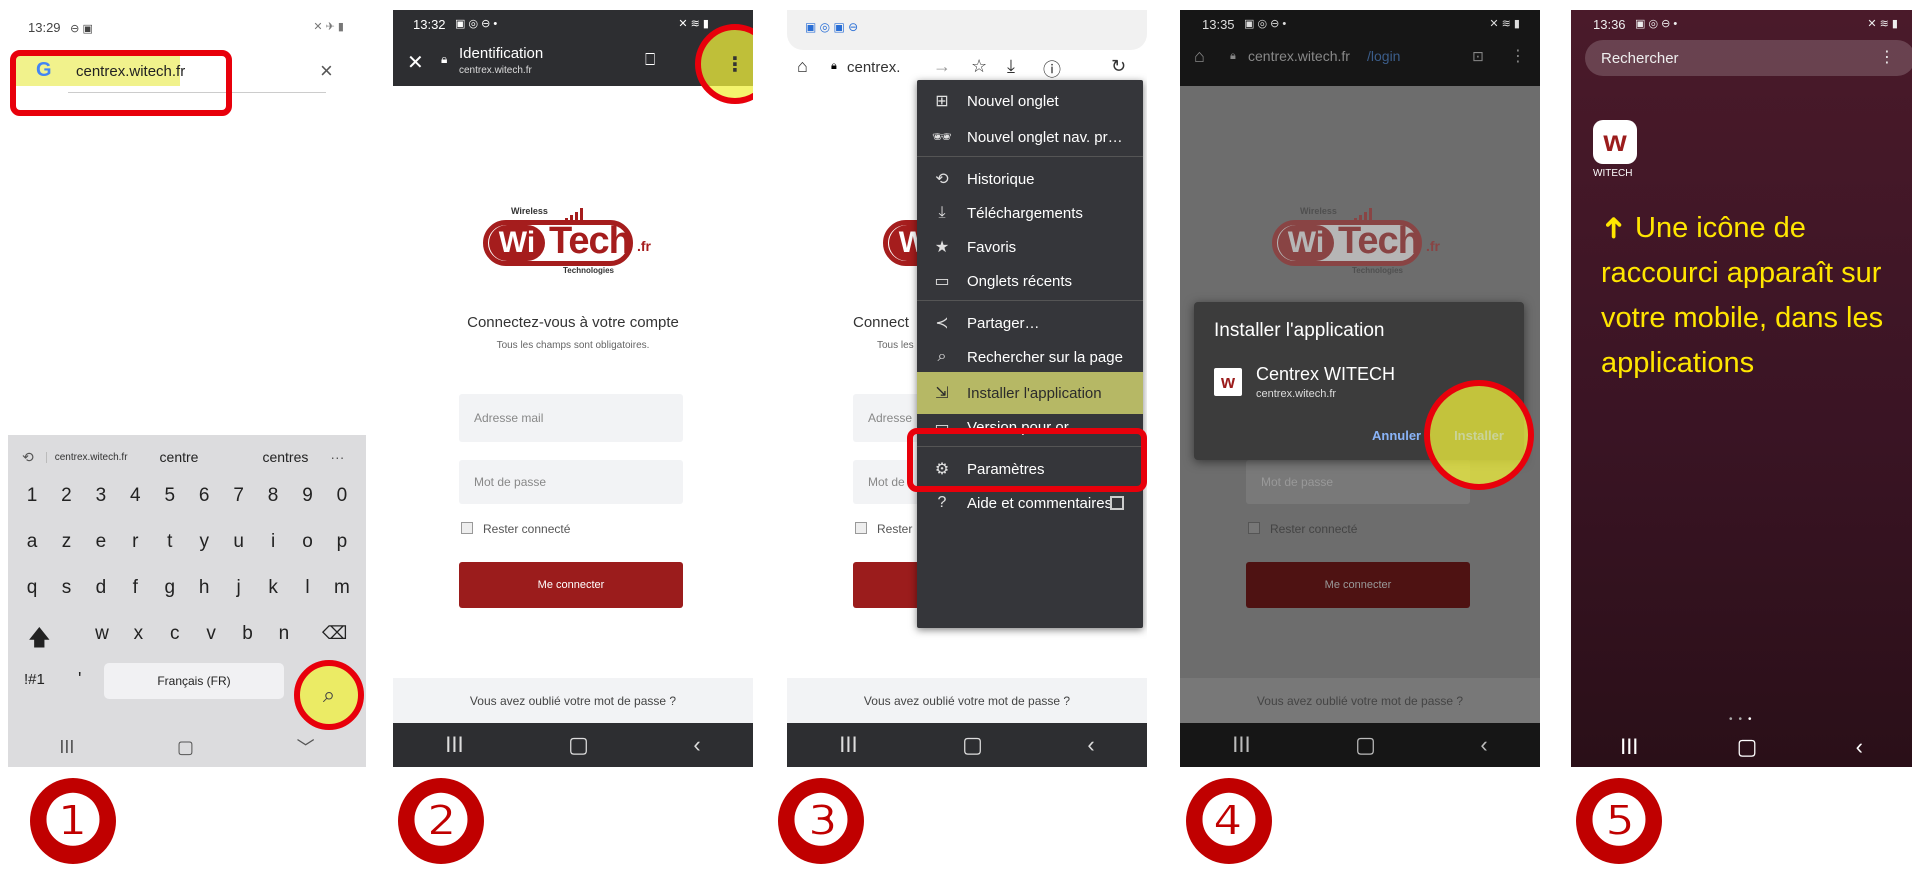  What do you see at coordinates (28, 457) in the screenshot?
I see `clipboard-icon: ⟲` at bounding box center [28, 457].